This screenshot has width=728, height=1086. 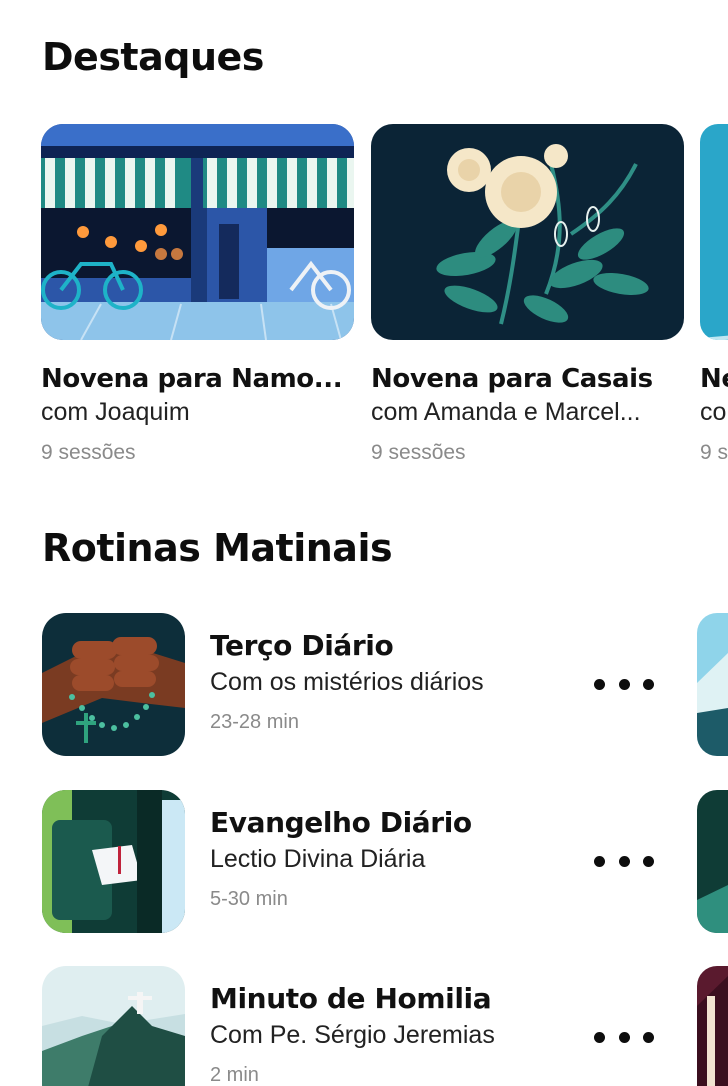 What do you see at coordinates (714, 452) in the screenshot?
I see `featured-card-sessions: 9 s` at bounding box center [714, 452].